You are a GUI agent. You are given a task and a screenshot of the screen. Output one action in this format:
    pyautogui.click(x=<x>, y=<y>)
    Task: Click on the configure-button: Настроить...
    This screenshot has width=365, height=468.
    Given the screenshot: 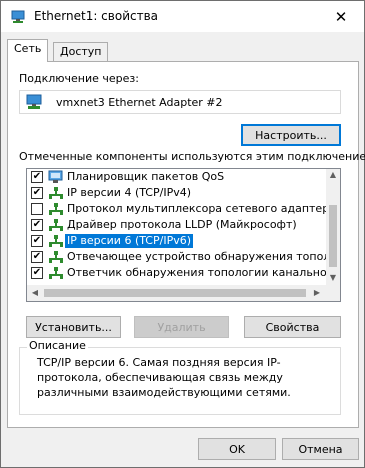 What is the action you would take?
    pyautogui.click(x=291, y=135)
    